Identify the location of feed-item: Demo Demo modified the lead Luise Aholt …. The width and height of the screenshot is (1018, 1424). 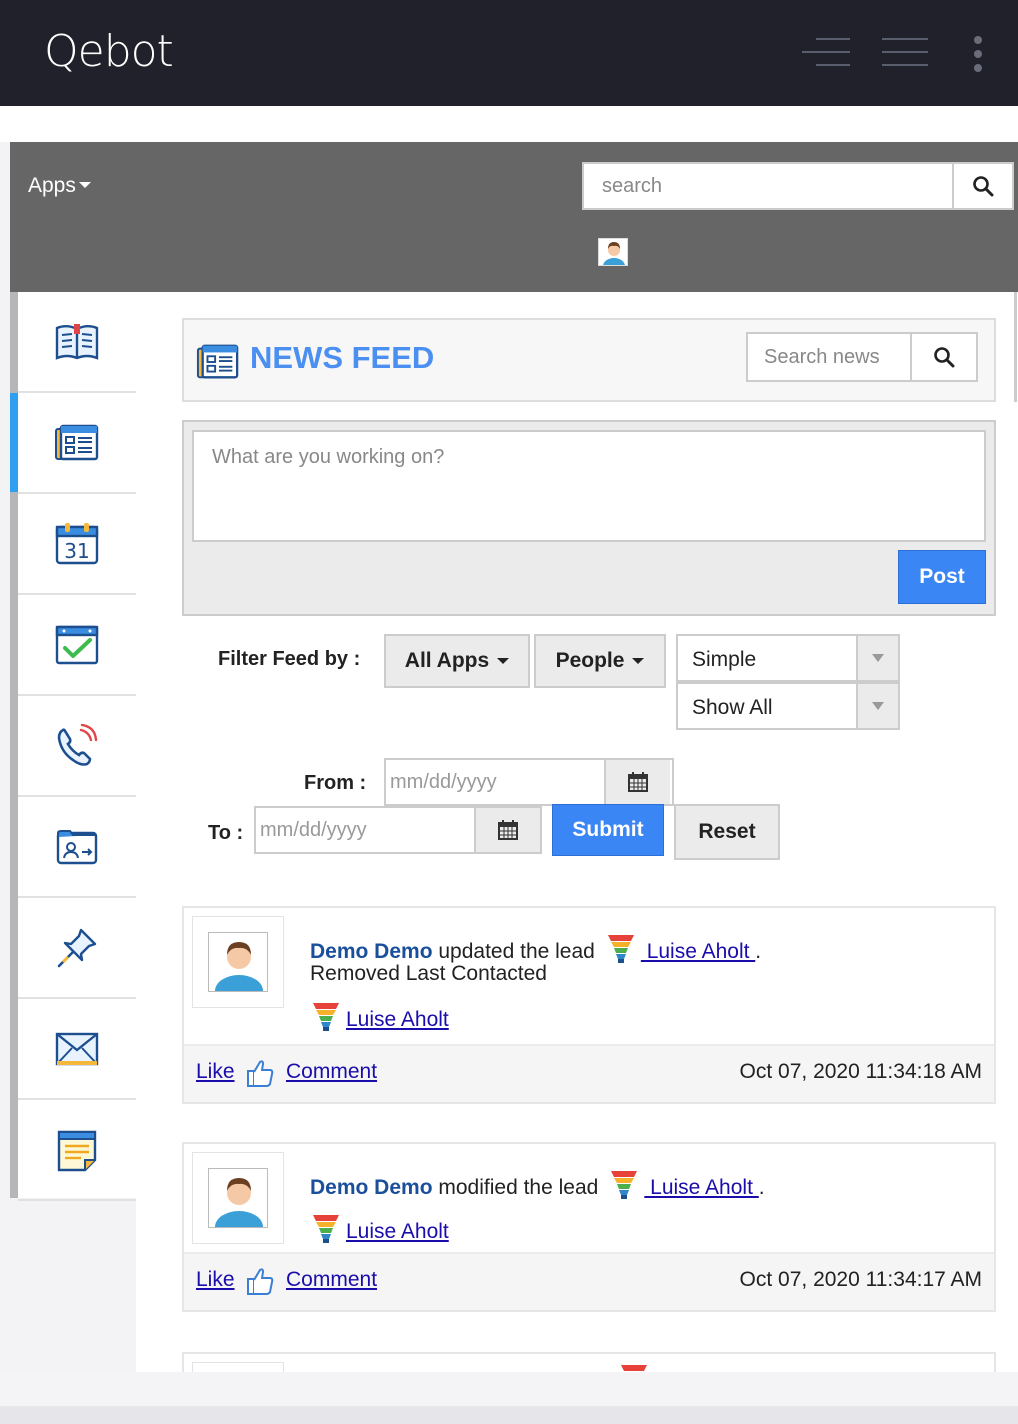
(589, 1227).